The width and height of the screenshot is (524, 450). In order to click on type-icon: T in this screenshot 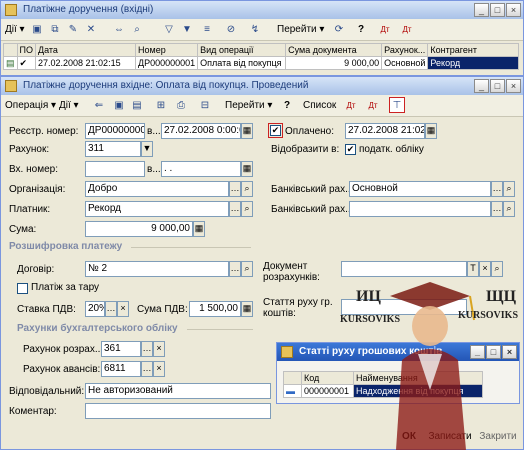, I will do `click(473, 269)`.